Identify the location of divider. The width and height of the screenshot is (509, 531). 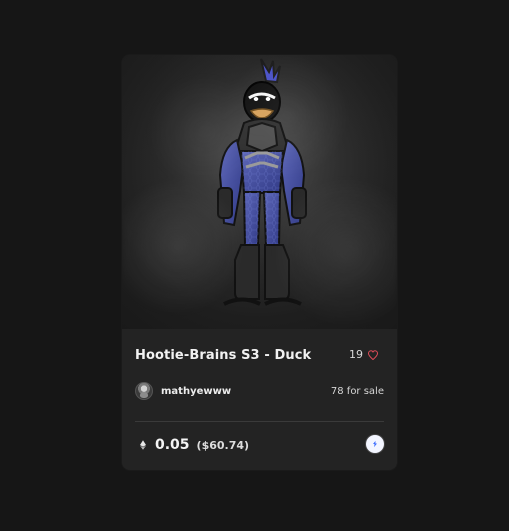
(259, 421).